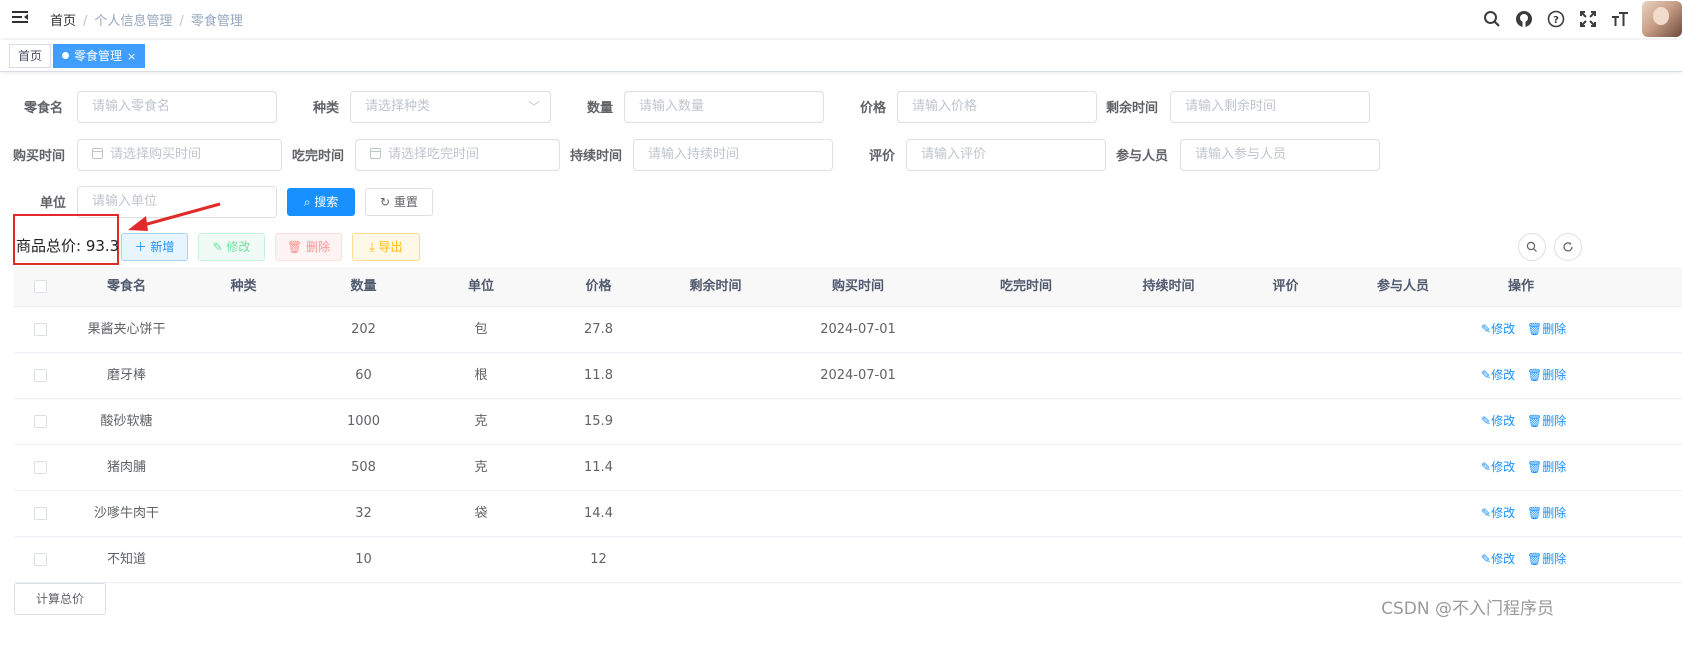  I want to click on column-header: 单位, so click(481, 287).